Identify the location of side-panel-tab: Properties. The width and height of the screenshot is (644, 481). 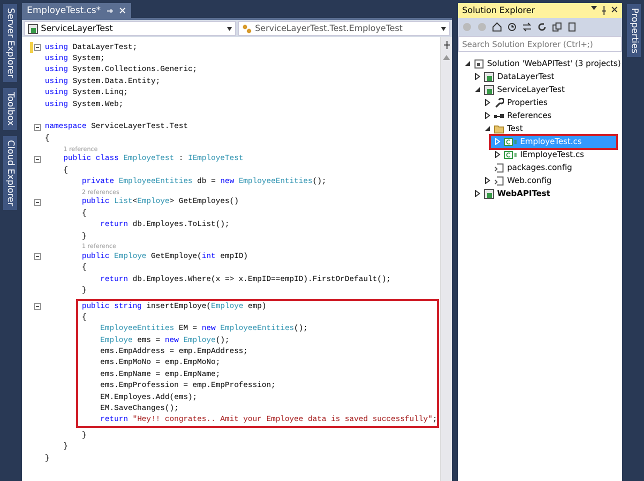
(634, 31).